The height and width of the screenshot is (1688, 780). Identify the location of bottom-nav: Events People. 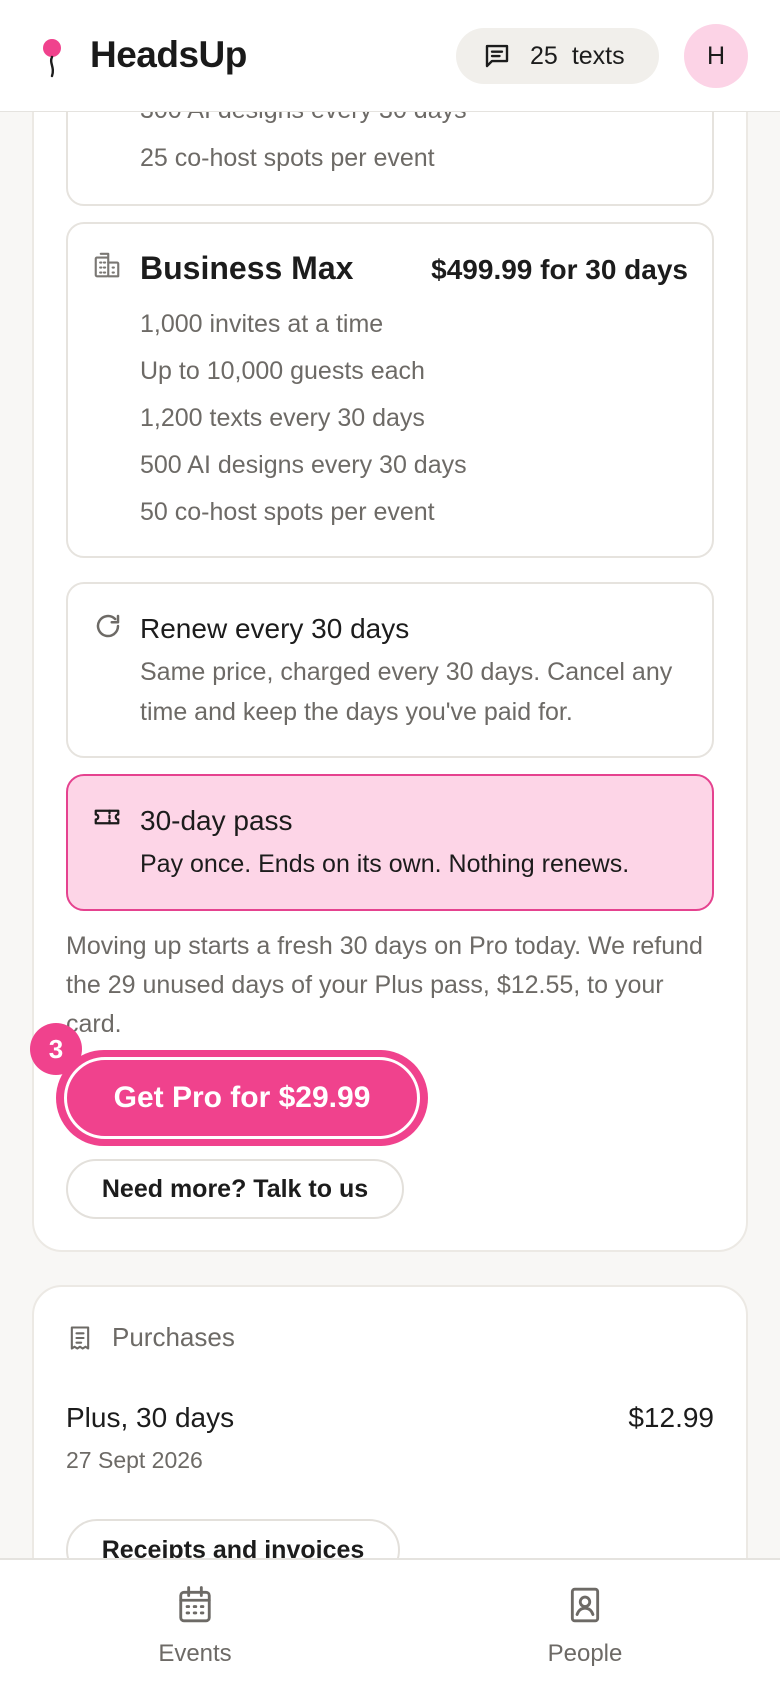
(390, 1623).